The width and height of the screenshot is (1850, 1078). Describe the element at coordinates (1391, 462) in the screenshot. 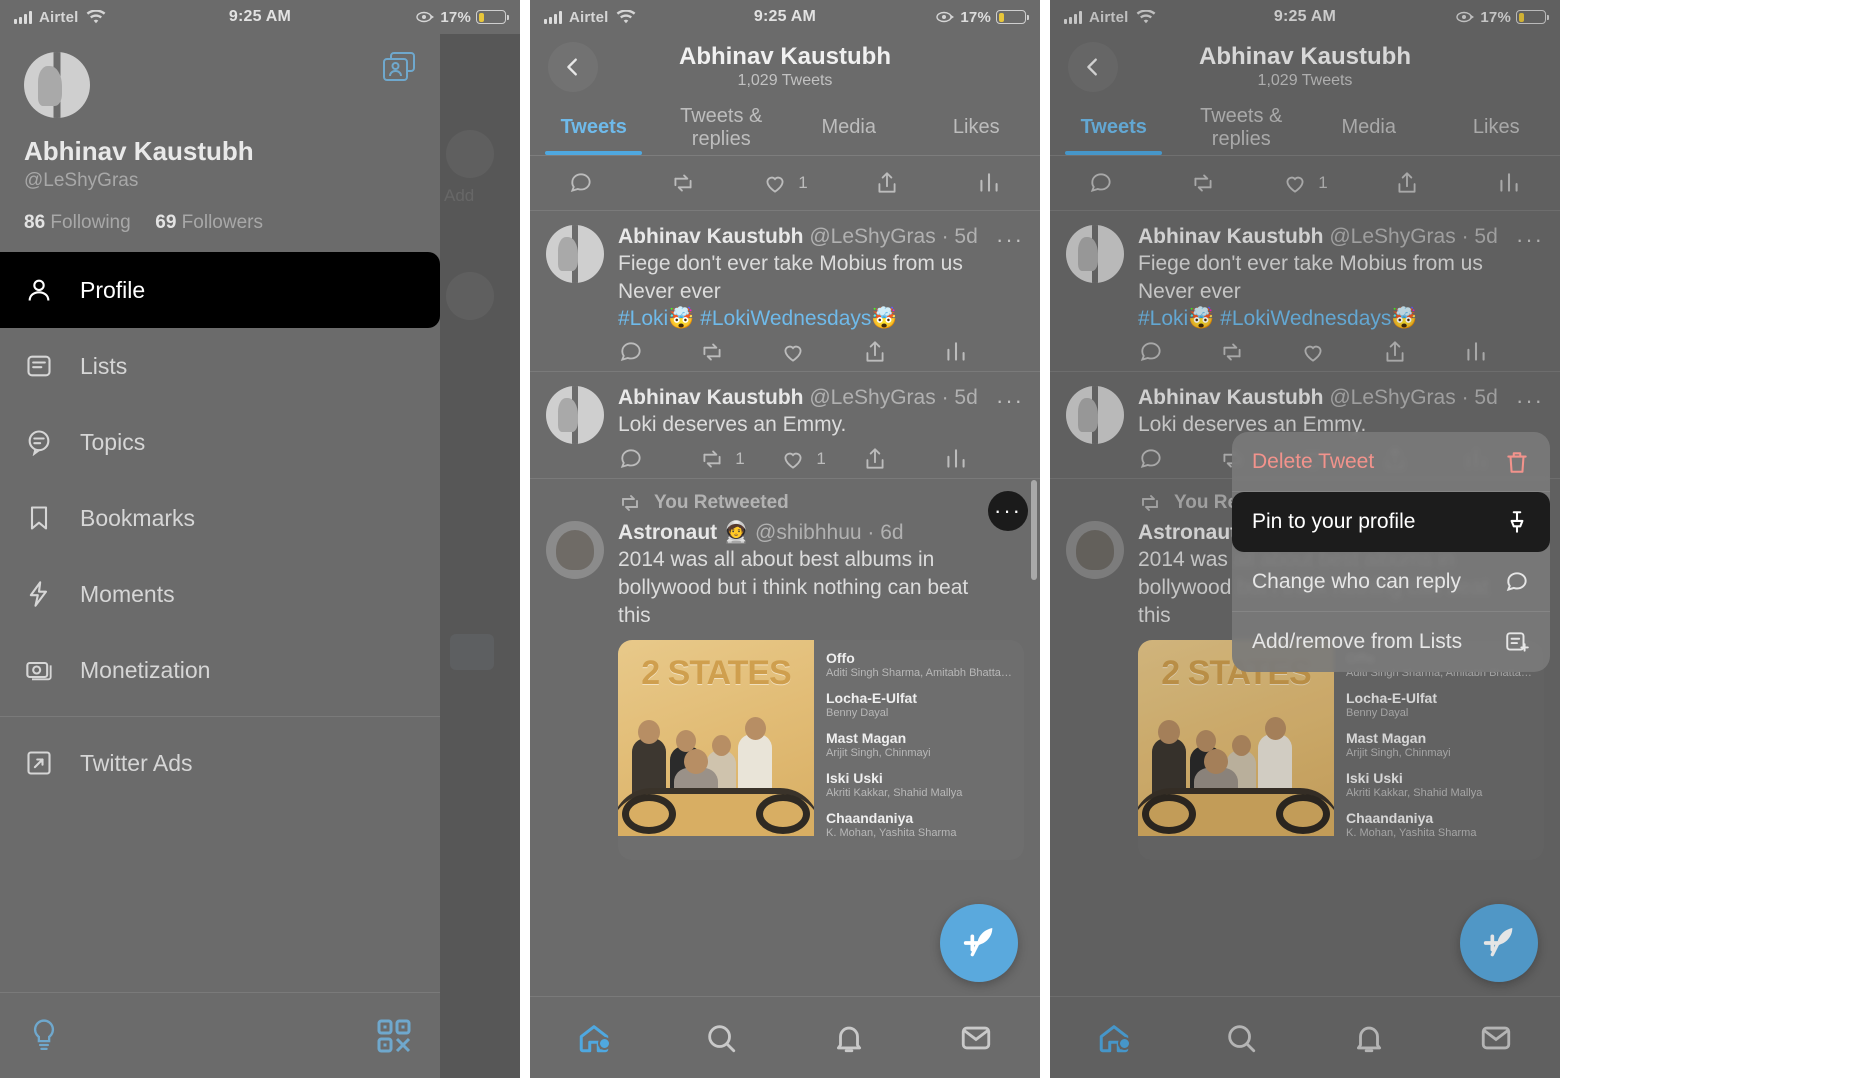

I see `menu-item-delete-tweet: Delete Tweet` at that location.